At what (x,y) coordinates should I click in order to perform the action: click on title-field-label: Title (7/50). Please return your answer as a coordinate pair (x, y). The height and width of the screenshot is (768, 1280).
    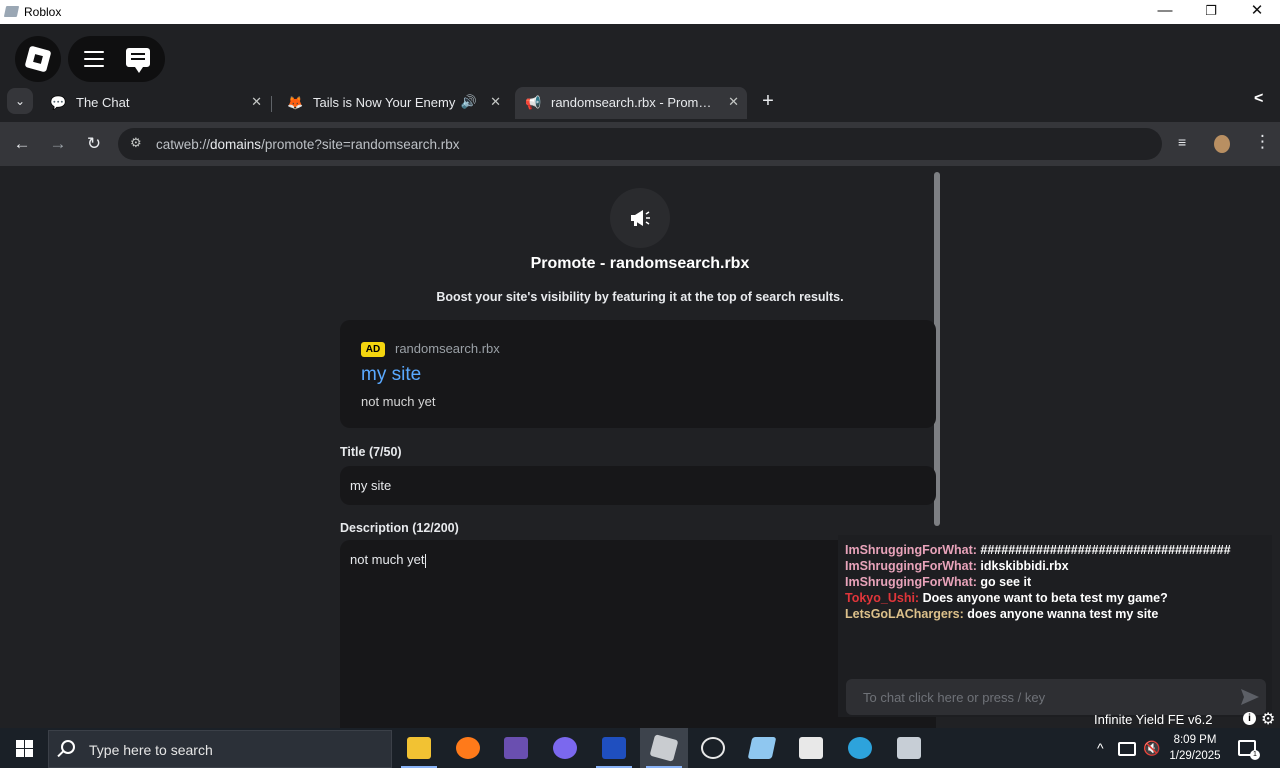
    Looking at the image, I should click on (371, 452).